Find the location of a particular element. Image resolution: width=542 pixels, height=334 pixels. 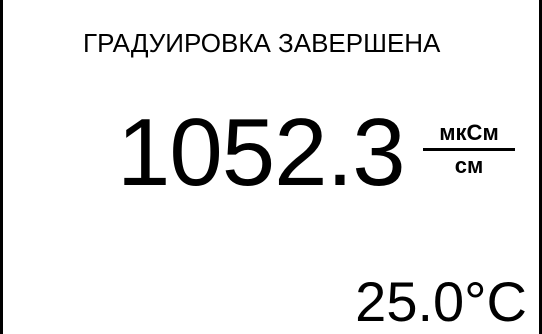

temperature-reading: 25.0°C is located at coordinates (441, 301).